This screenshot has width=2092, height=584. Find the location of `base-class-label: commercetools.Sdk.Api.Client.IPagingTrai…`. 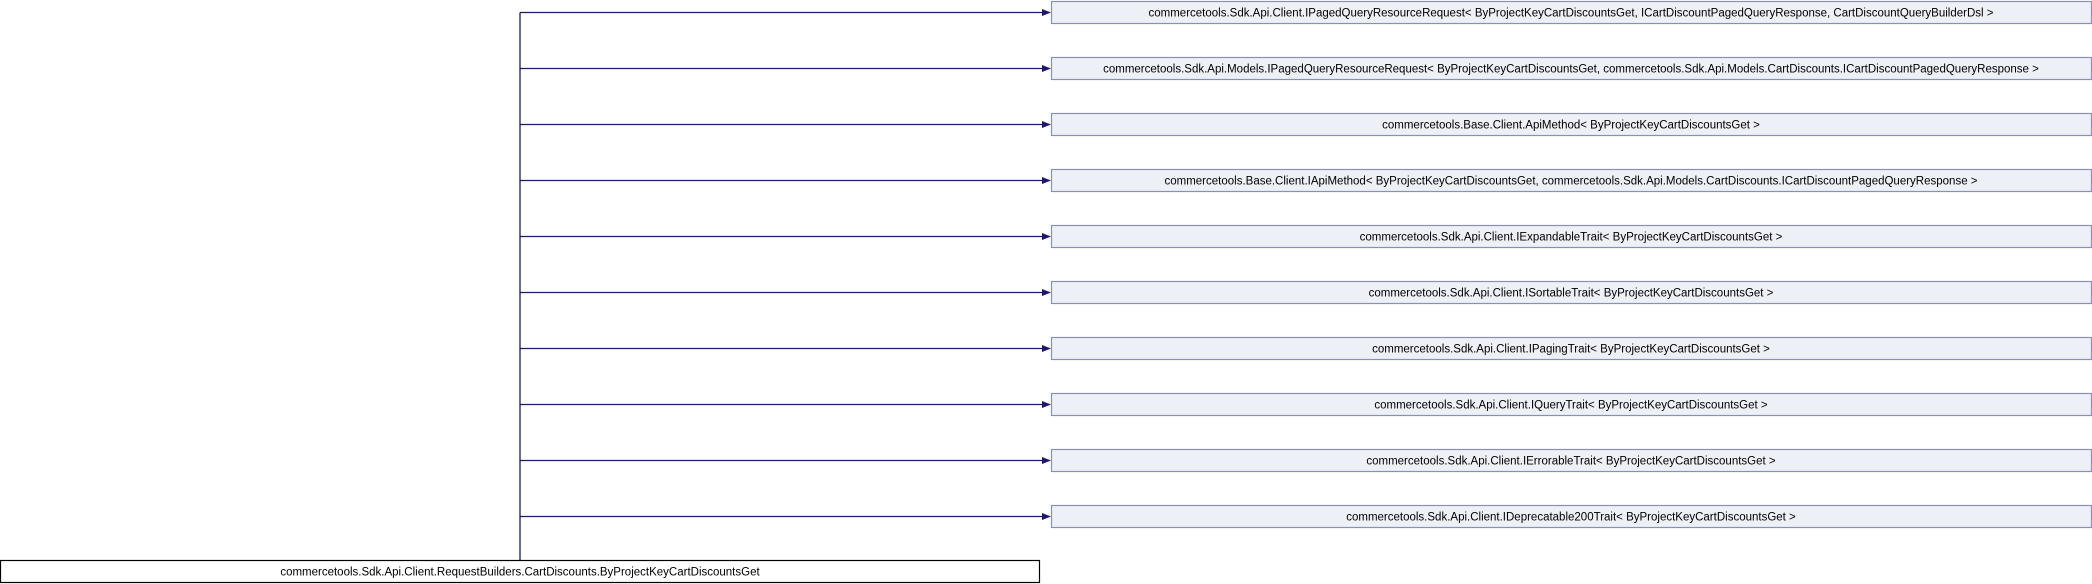

base-class-label: commercetools.Sdk.Api.Client.IPagingTrai… is located at coordinates (1571, 350).